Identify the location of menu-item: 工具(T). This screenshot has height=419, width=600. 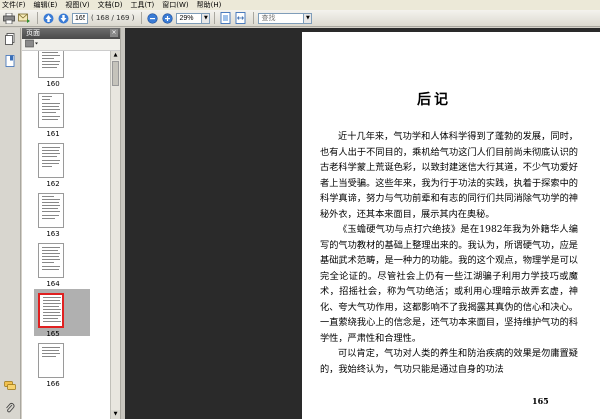
(143, 5).